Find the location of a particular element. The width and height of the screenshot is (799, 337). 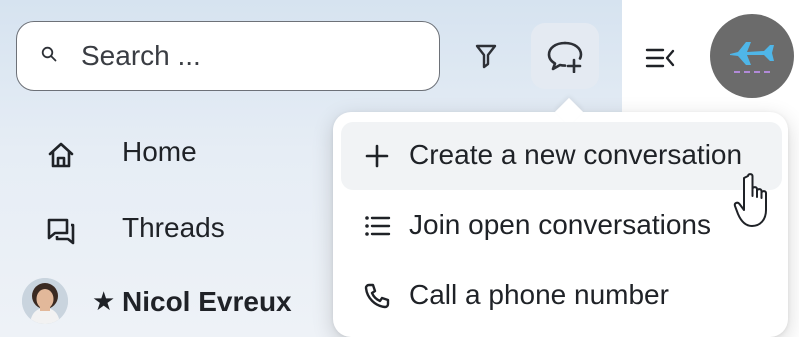

nav-item-home: Home is located at coordinates (175, 154).